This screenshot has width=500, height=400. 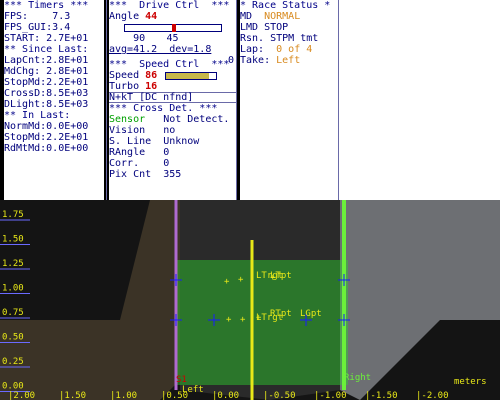 I want to click on race-header: * Race Status *, so click(x=285, y=5).